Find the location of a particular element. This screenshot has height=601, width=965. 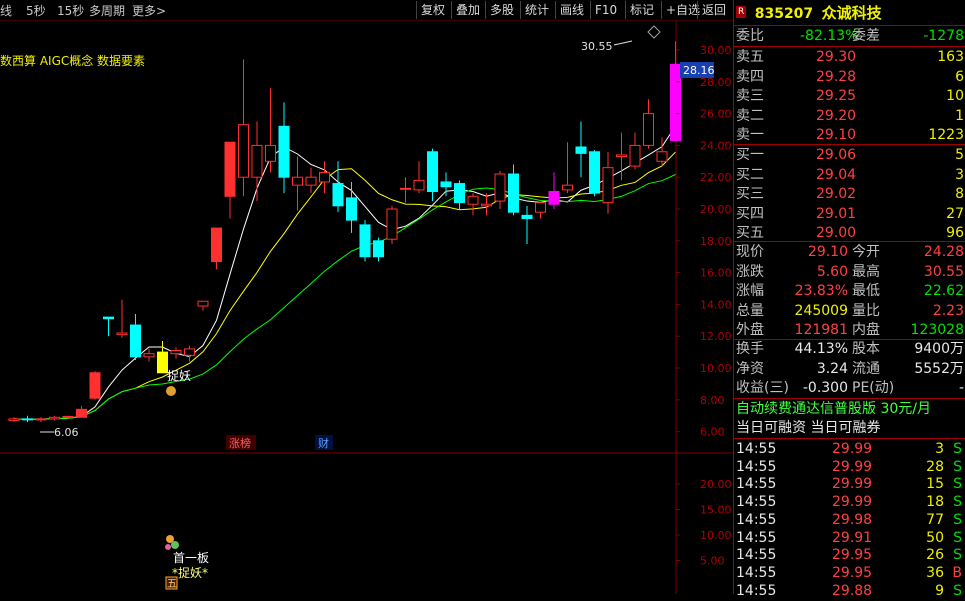

tick-row: 14:55 29.95 36 B is located at coordinates (850, 573).